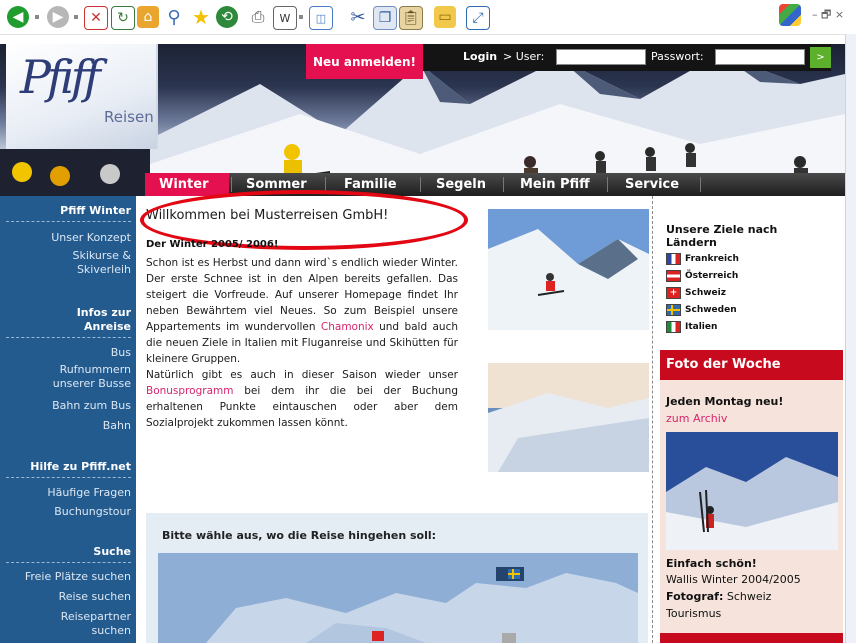 The width and height of the screenshot is (856, 643). Describe the element at coordinates (104, 269) in the screenshot. I see `sidebar-item-skiverleih: Skiverleih` at that location.